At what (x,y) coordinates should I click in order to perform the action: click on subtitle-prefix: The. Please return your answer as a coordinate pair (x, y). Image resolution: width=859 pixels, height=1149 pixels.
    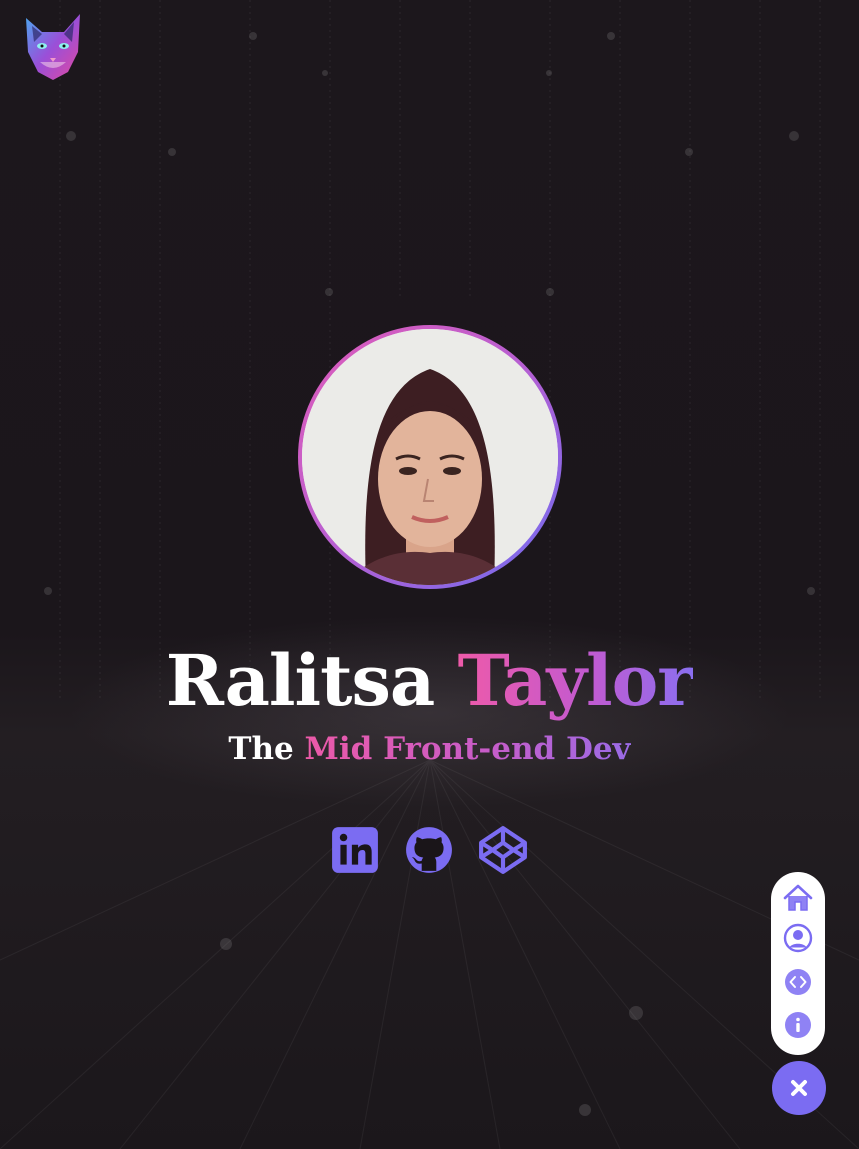
    Looking at the image, I should click on (261, 749).